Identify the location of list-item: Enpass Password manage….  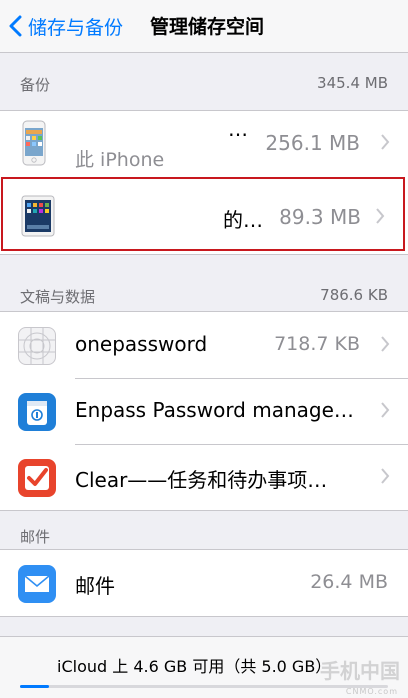
(204, 411).